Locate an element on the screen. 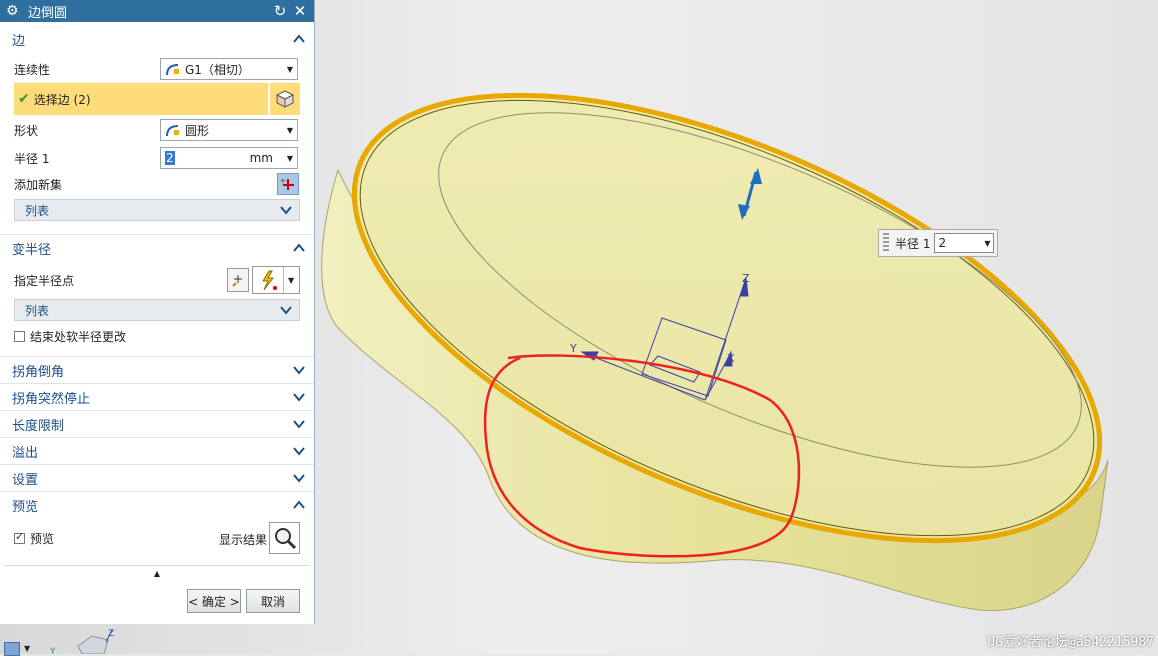 This screenshot has height=656, width=1158. view-triad-z: Z is located at coordinates (111, 634).